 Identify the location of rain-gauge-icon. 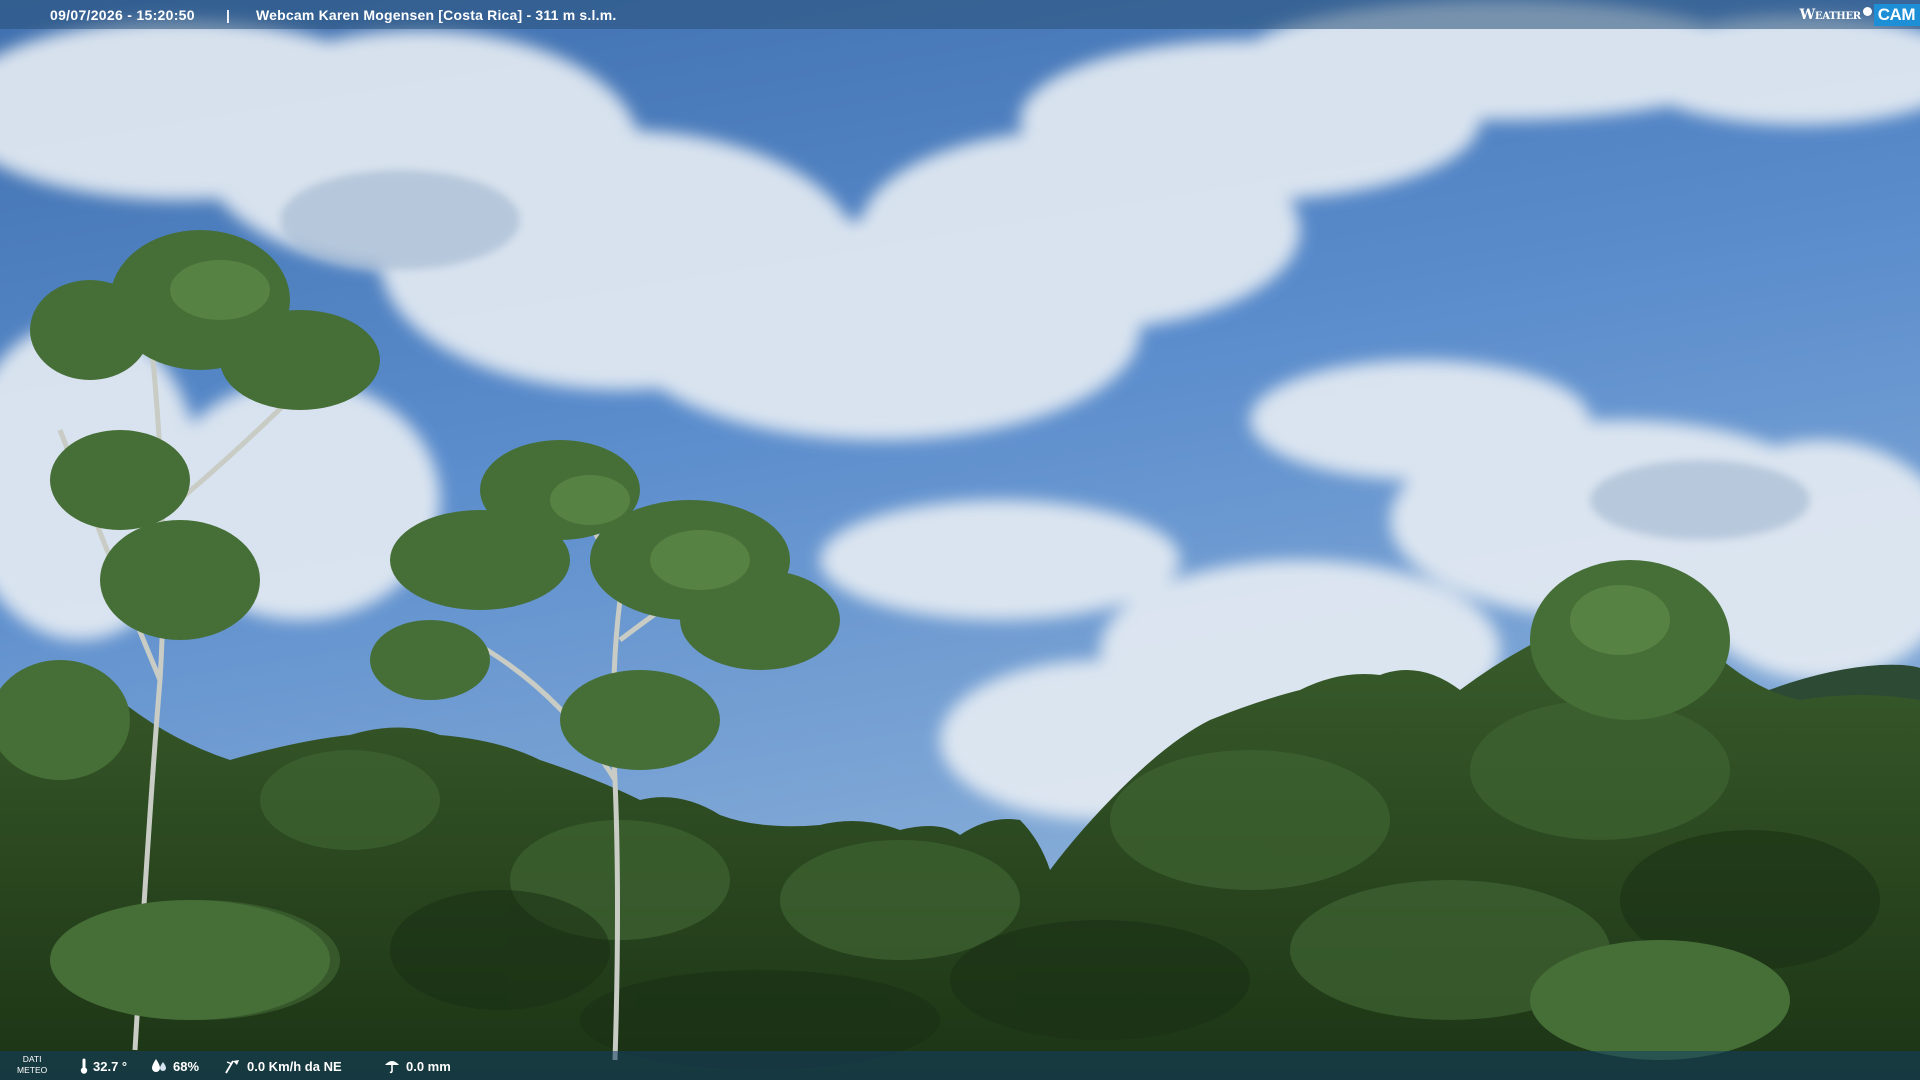
(392, 1067).